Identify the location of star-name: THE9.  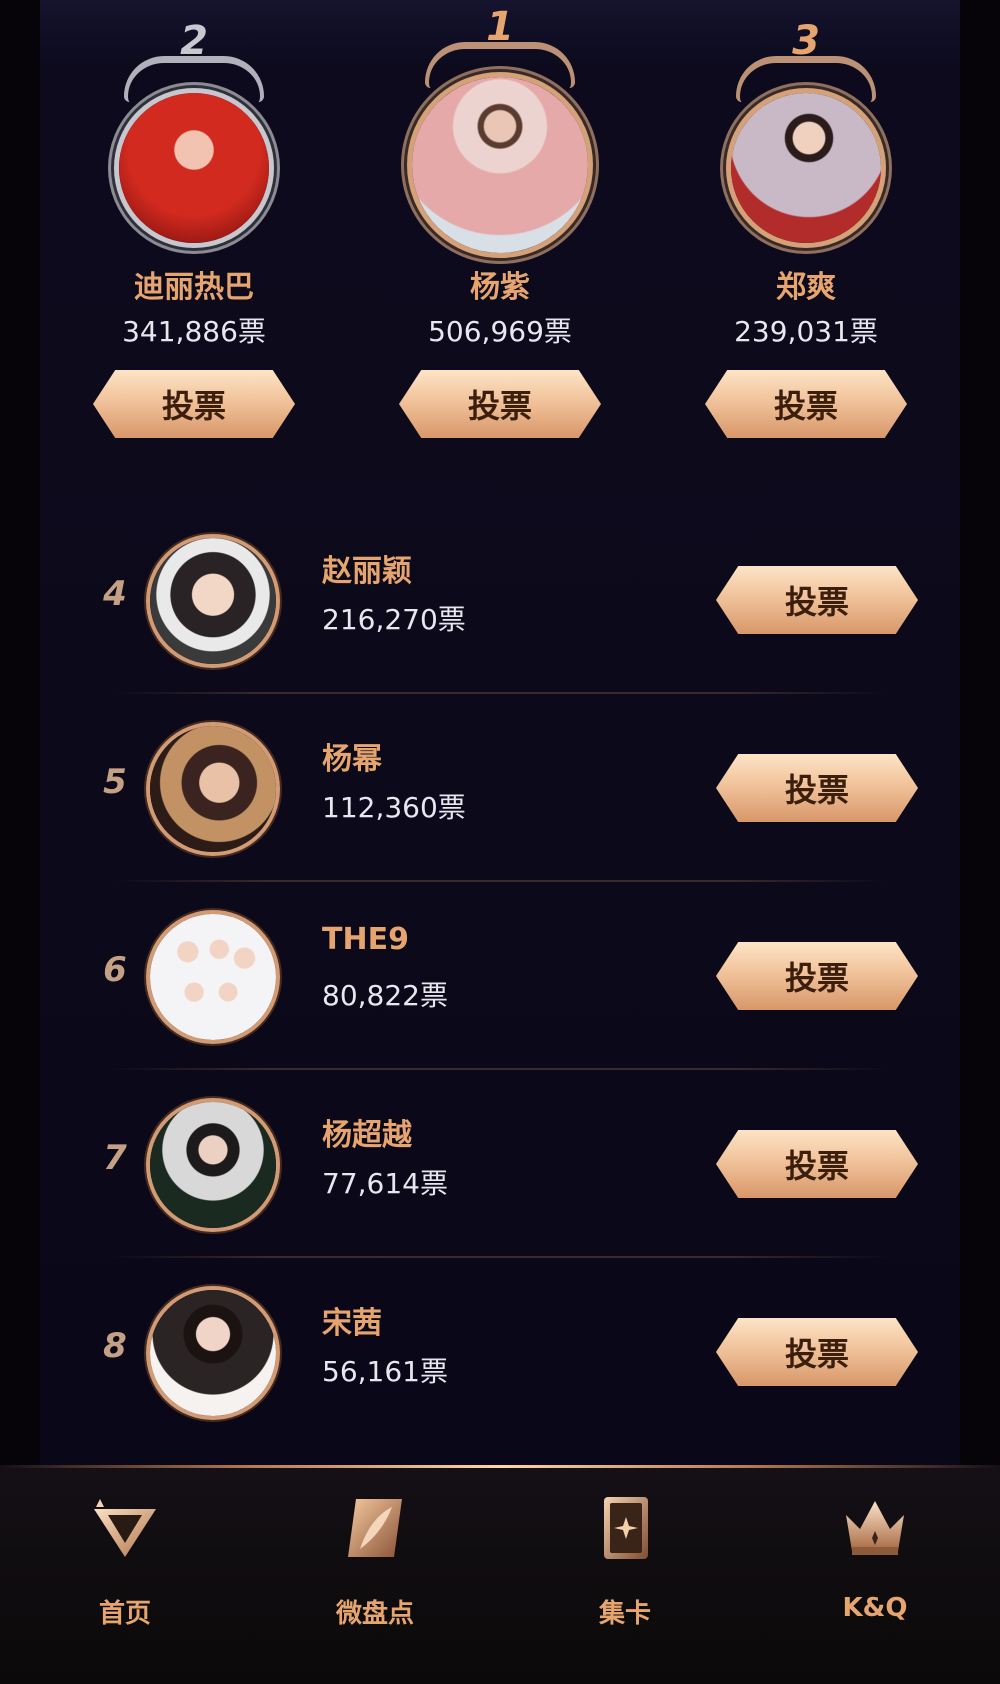
(365, 939).